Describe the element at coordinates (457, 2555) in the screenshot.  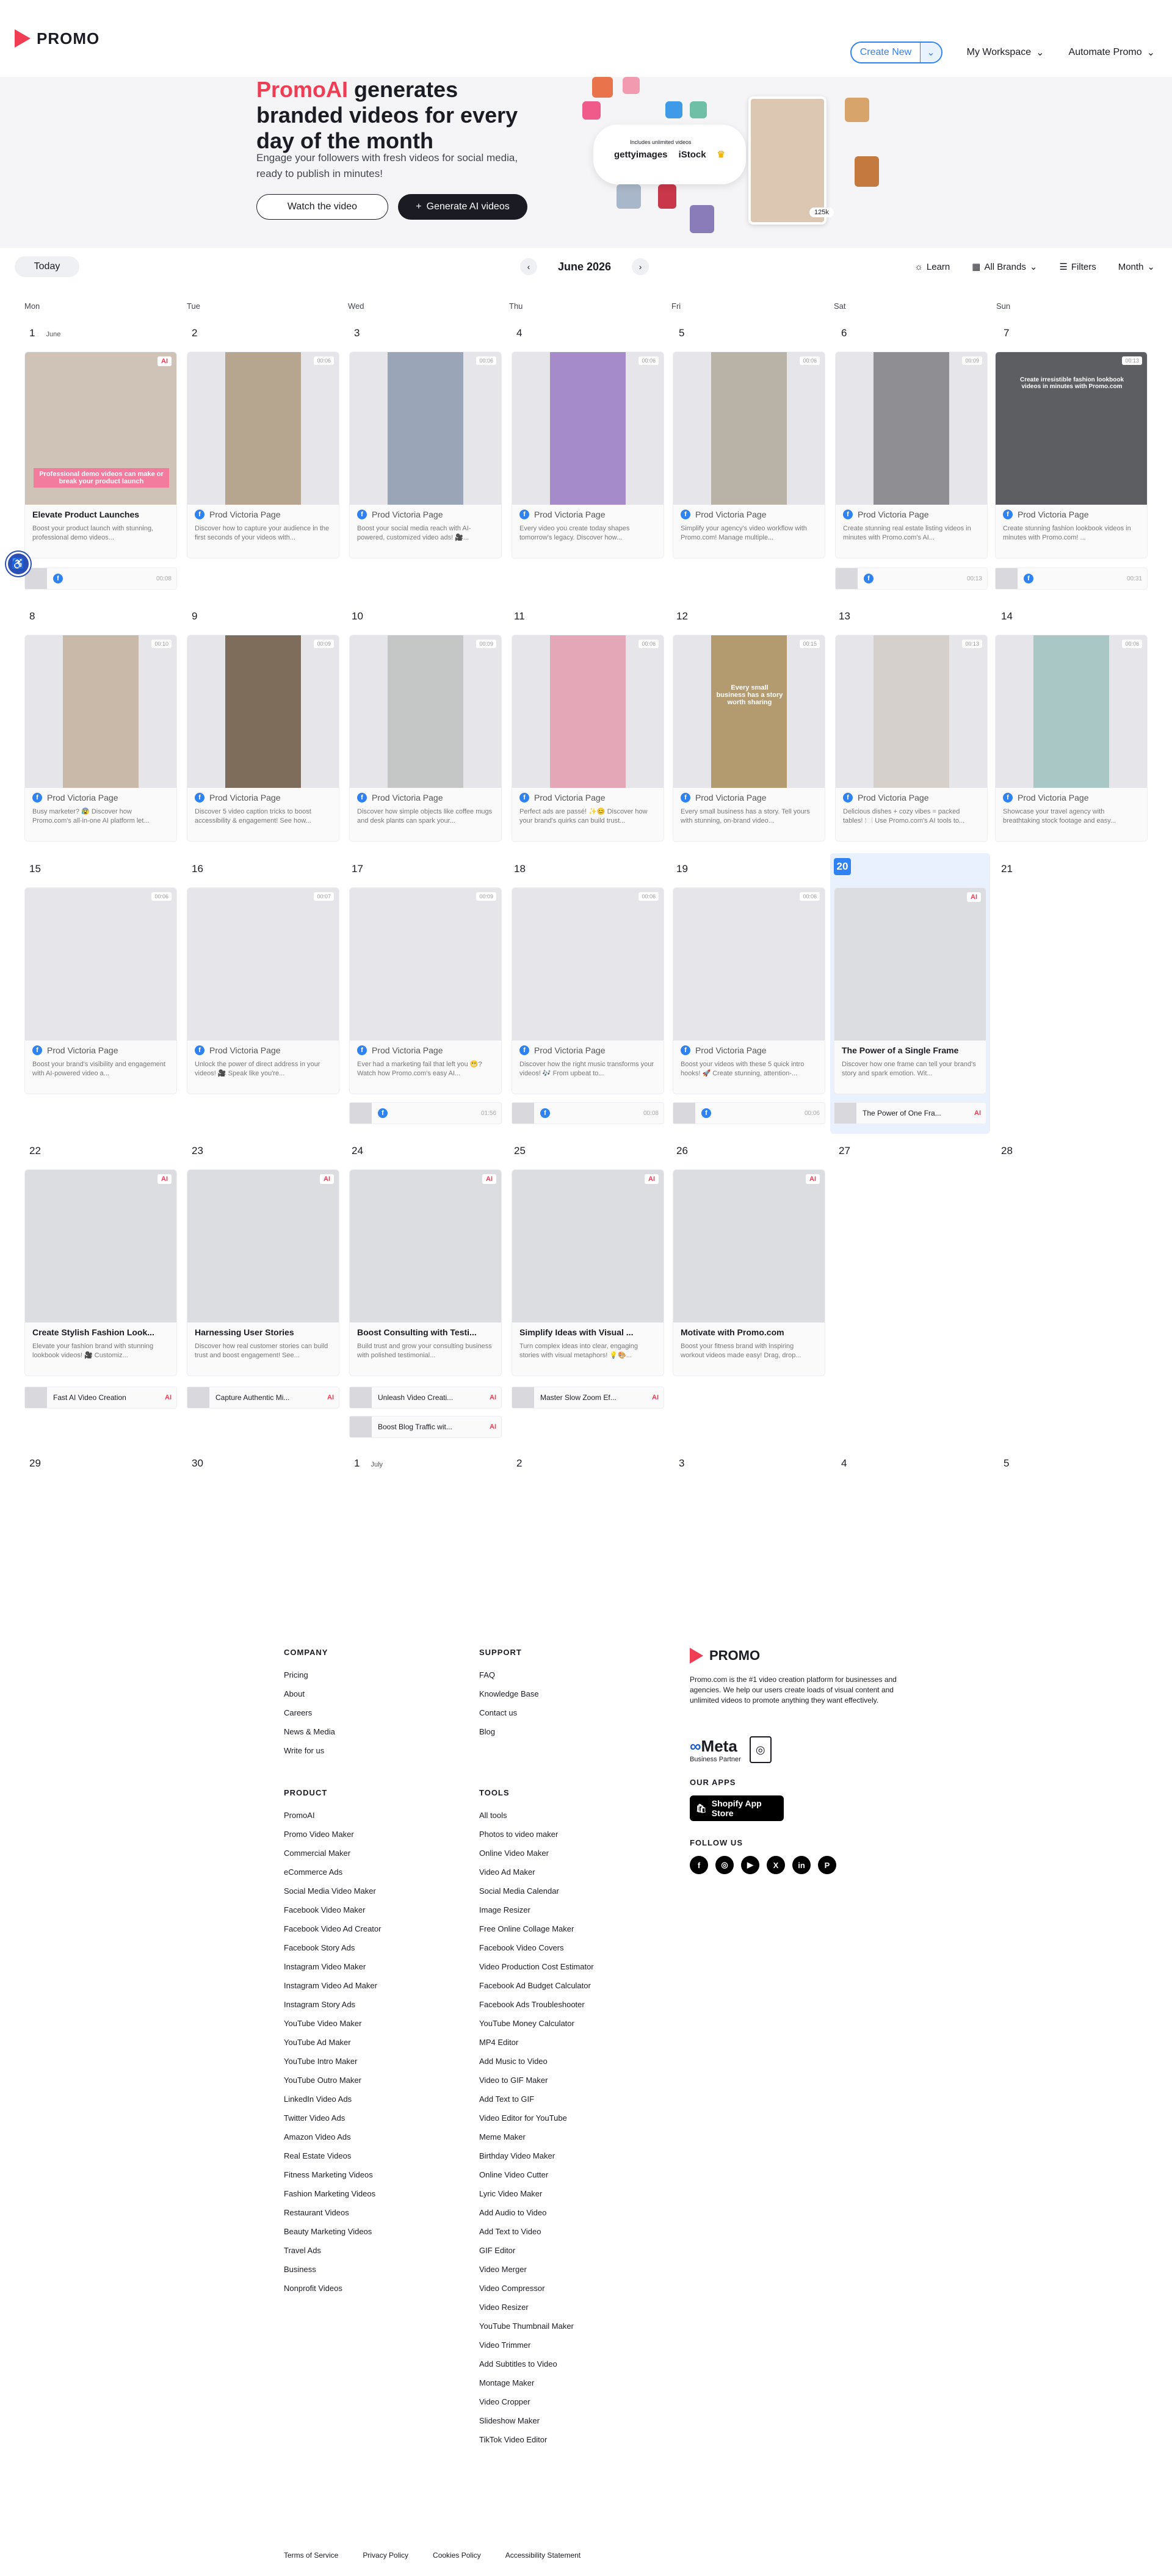
I see `cookies-link: Cookies Policy` at that location.